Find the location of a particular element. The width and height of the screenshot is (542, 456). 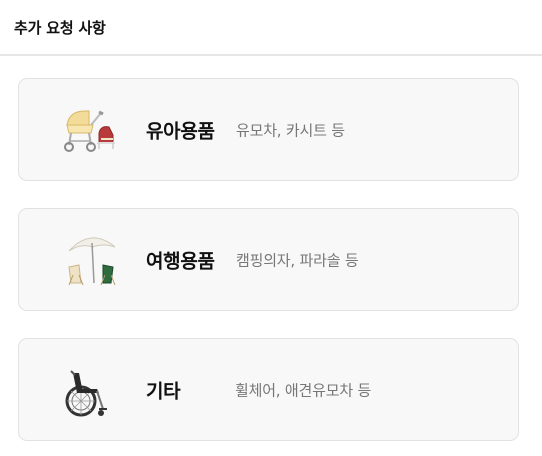

option-title: 기타 is located at coordinates (163, 391).